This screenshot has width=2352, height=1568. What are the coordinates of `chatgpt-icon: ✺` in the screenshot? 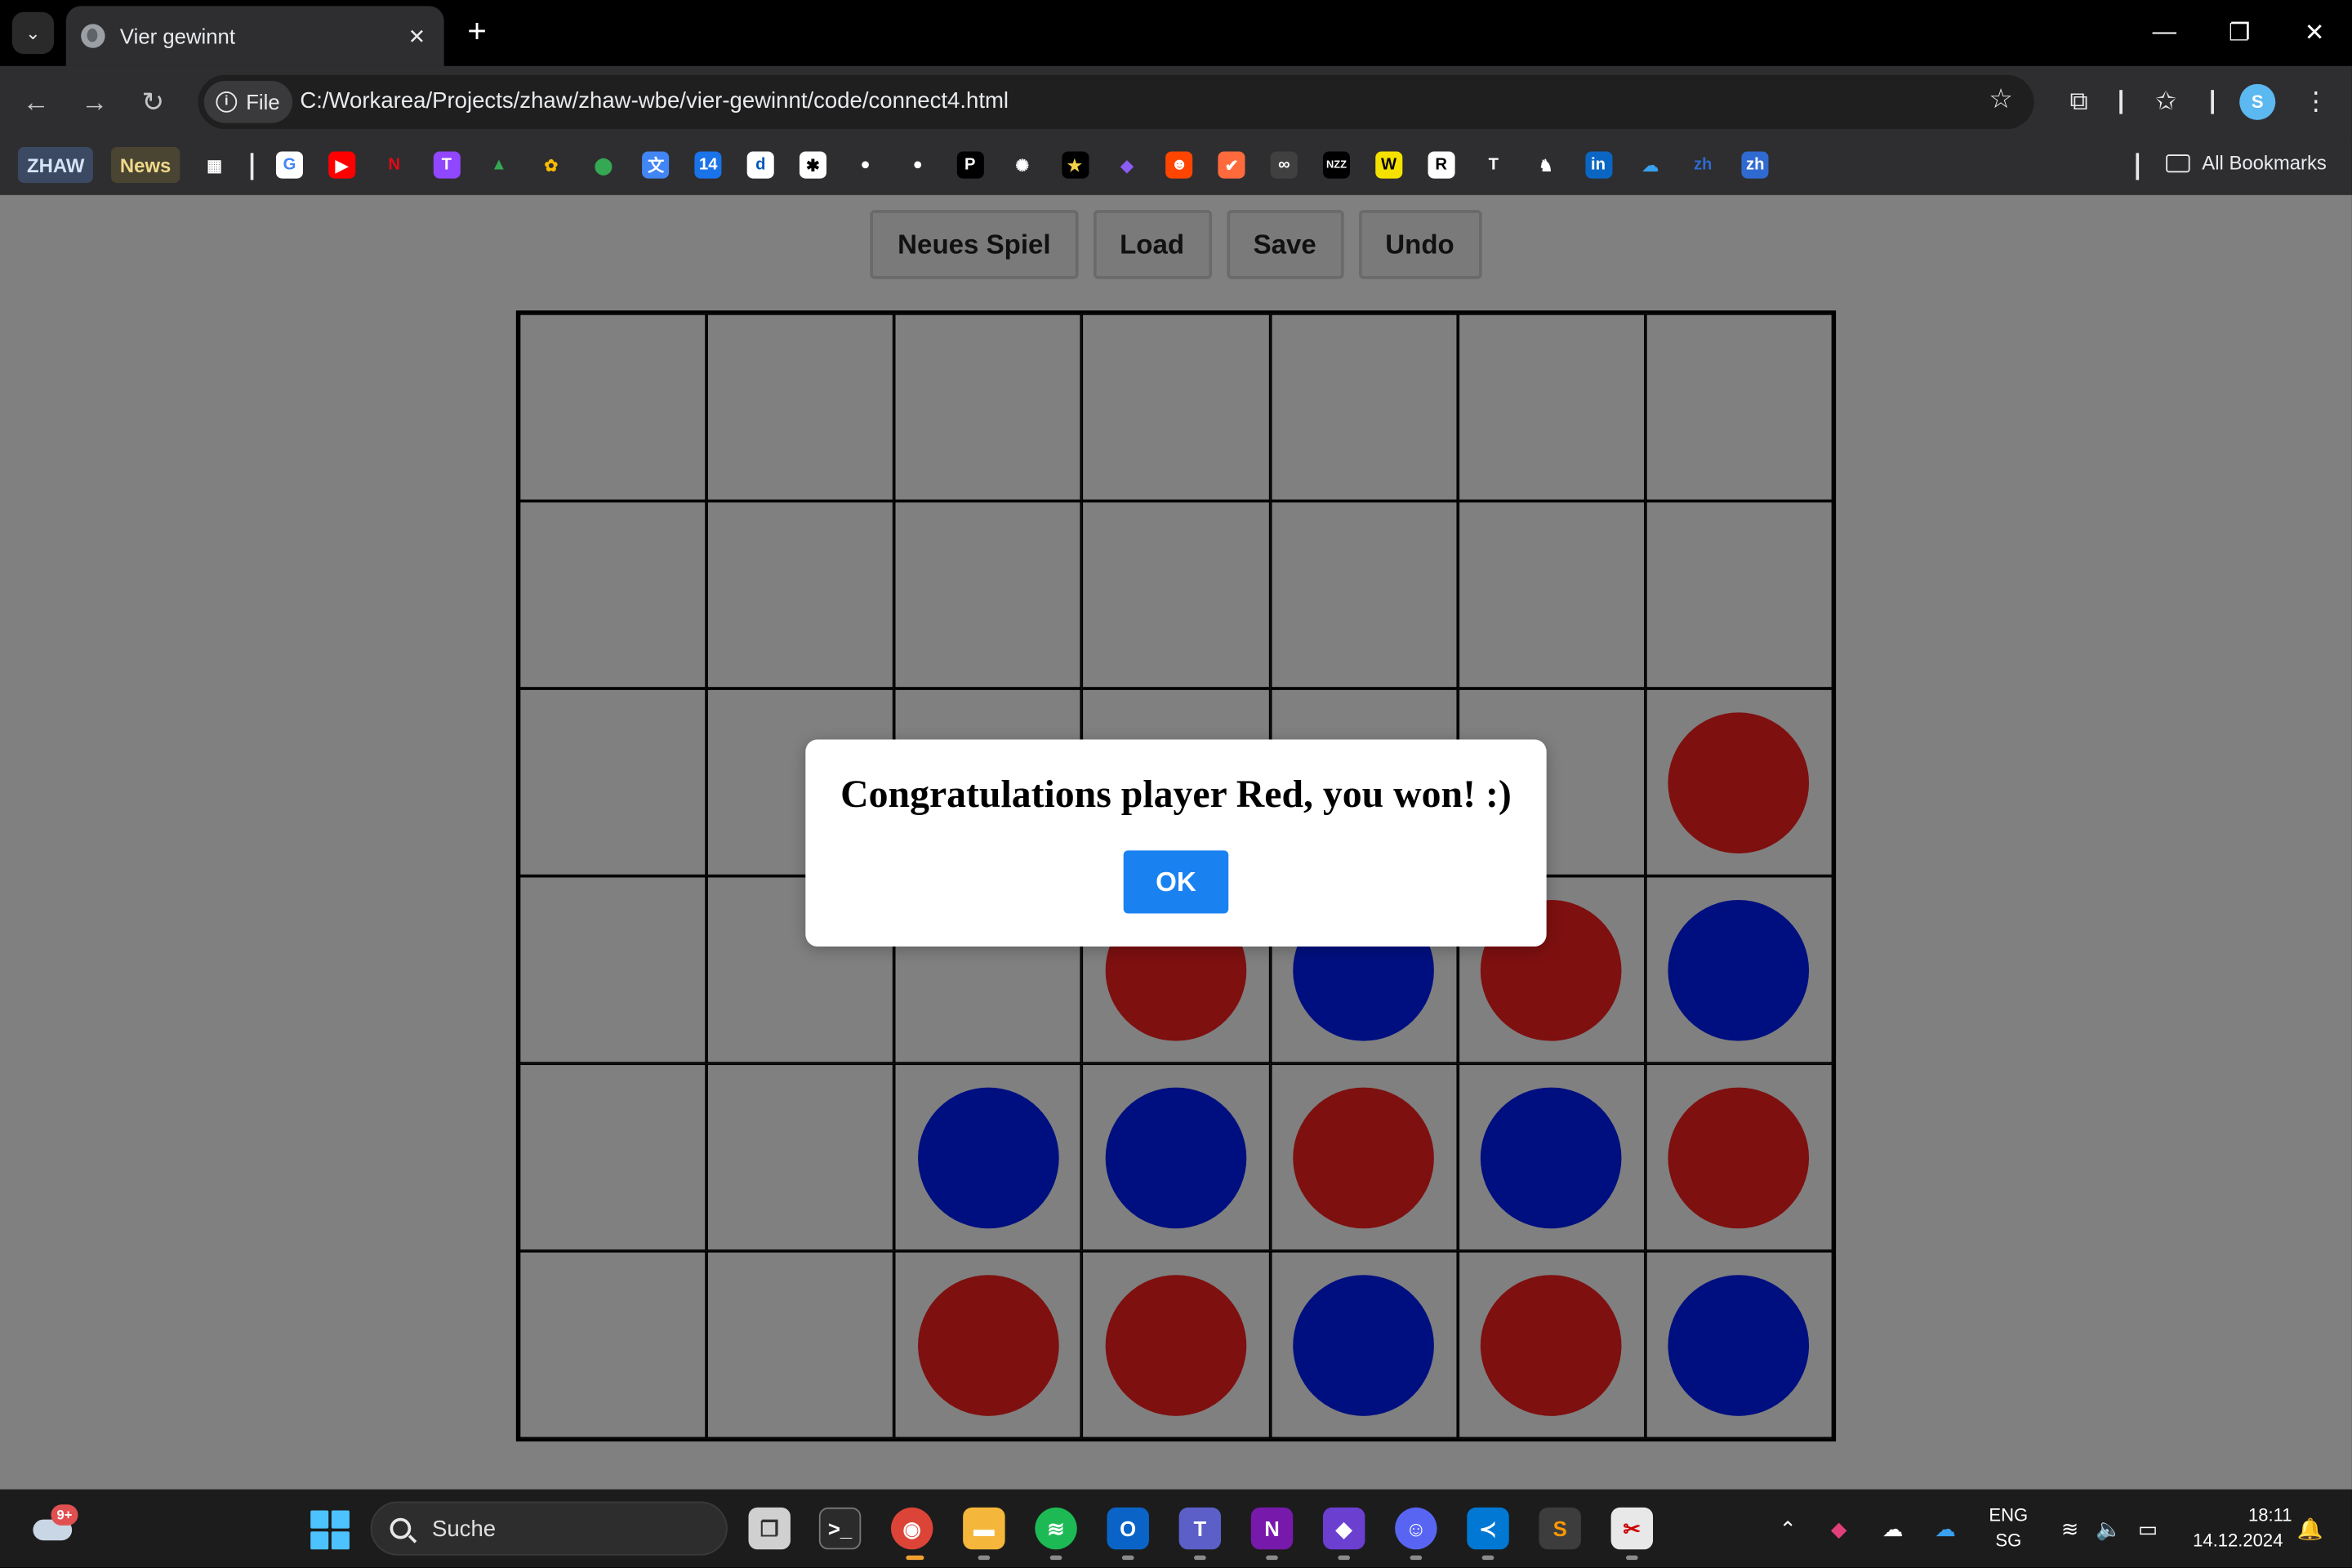 It's located at (1022, 165).